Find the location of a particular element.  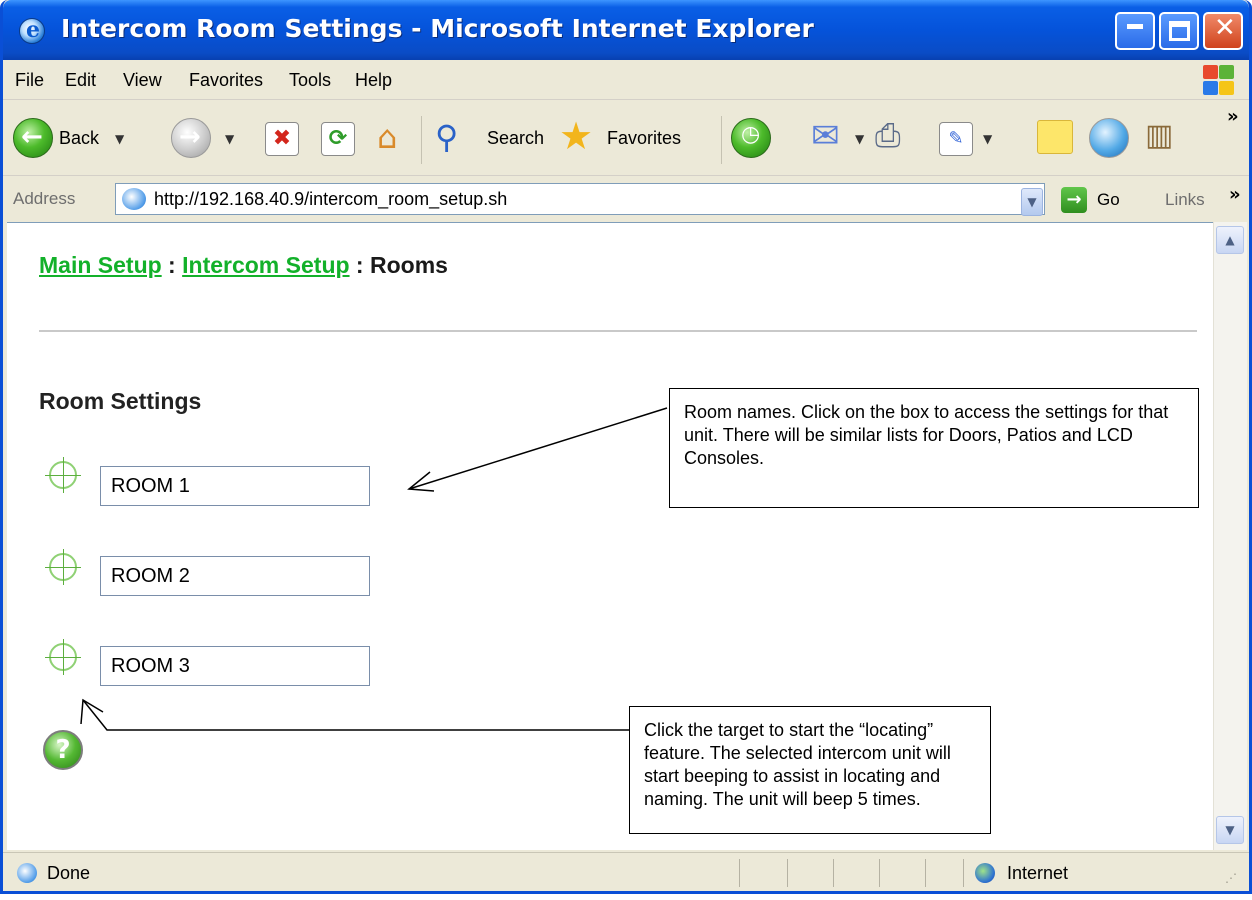

status-text: Done is located at coordinates (69, 873).